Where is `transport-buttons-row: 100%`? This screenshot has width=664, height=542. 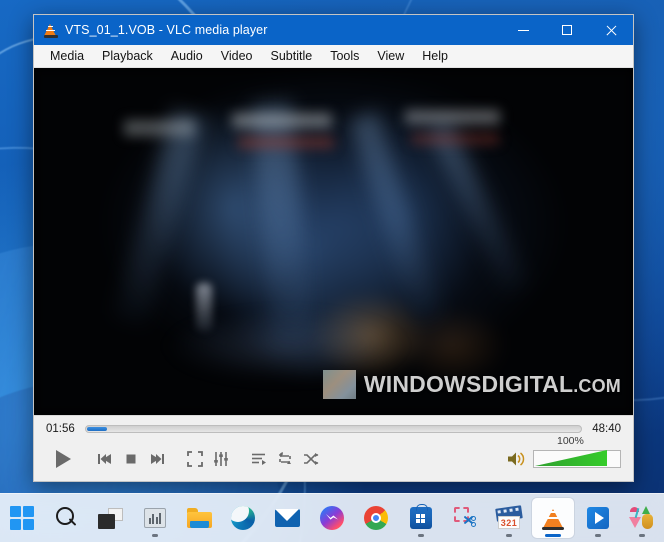 transport-buttons-row: 100% is located at coordinates (333, 458).